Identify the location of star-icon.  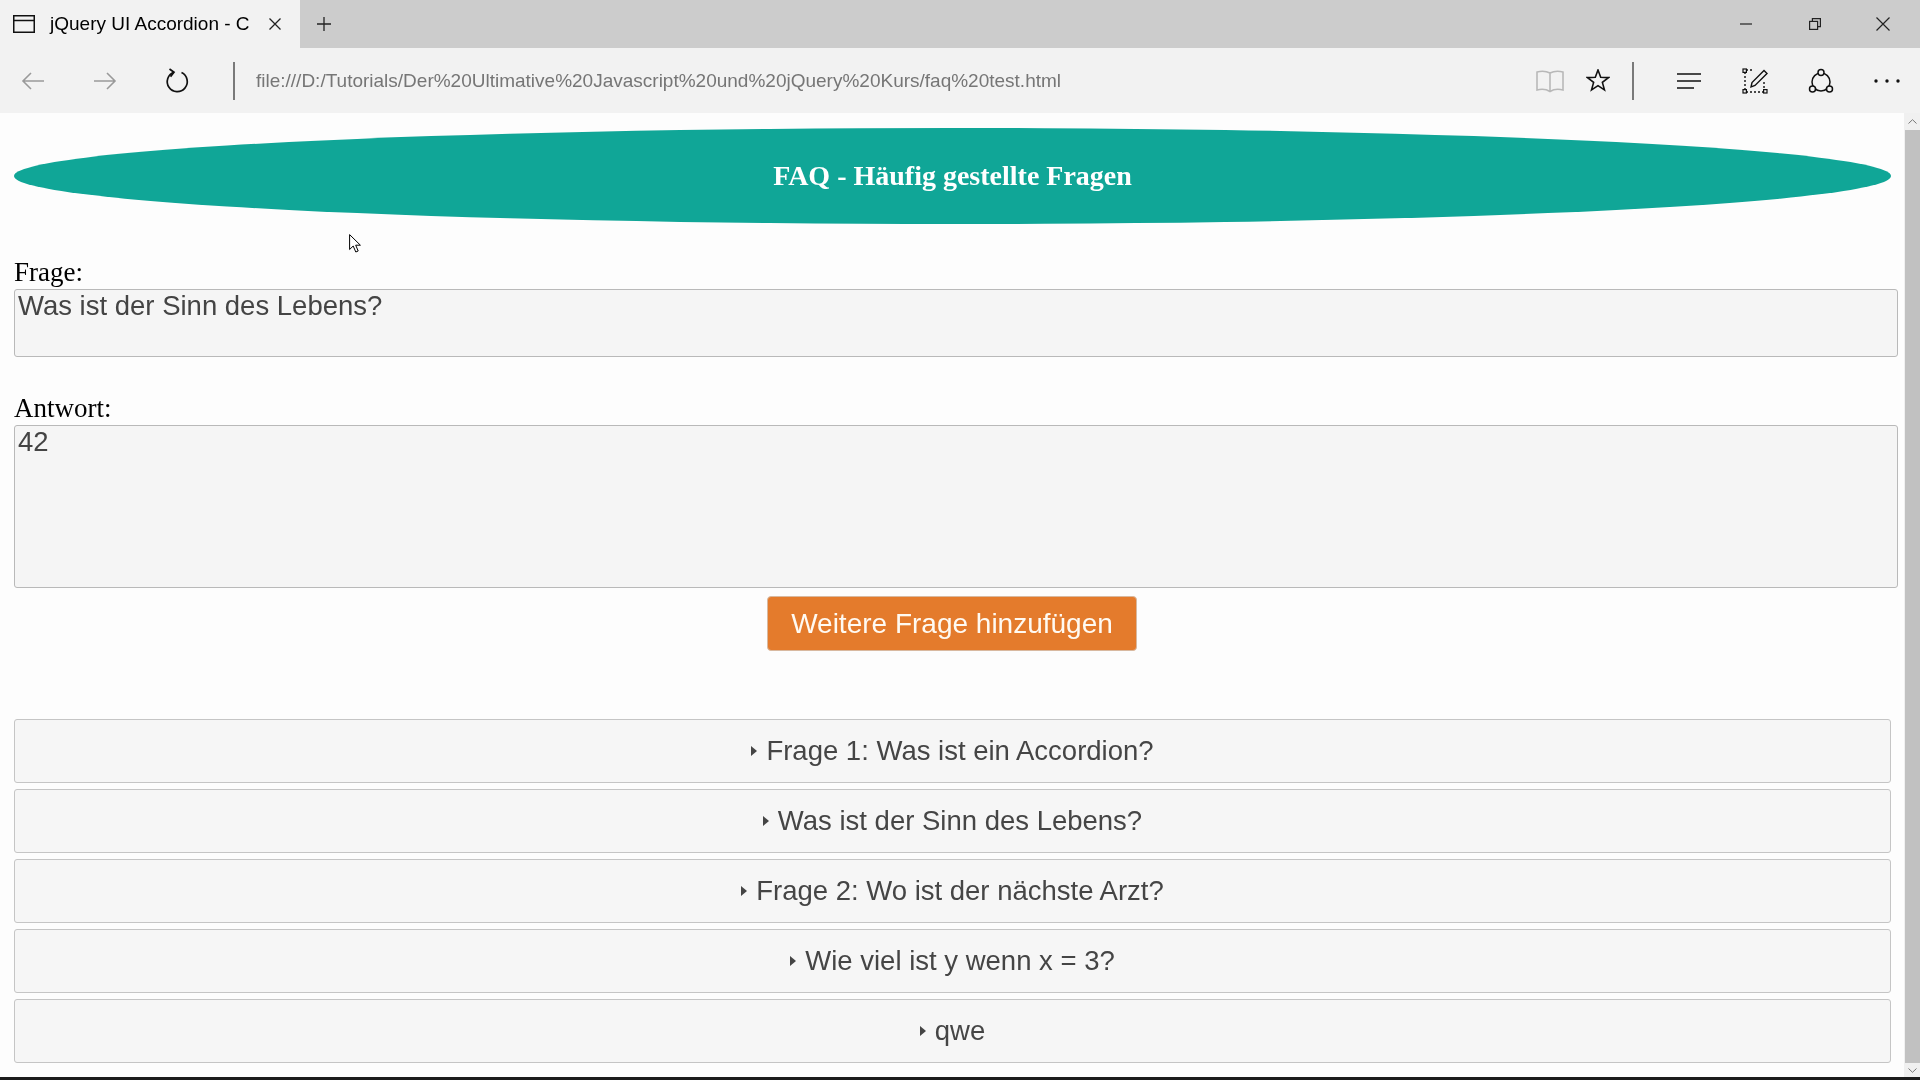
(1598, 80).